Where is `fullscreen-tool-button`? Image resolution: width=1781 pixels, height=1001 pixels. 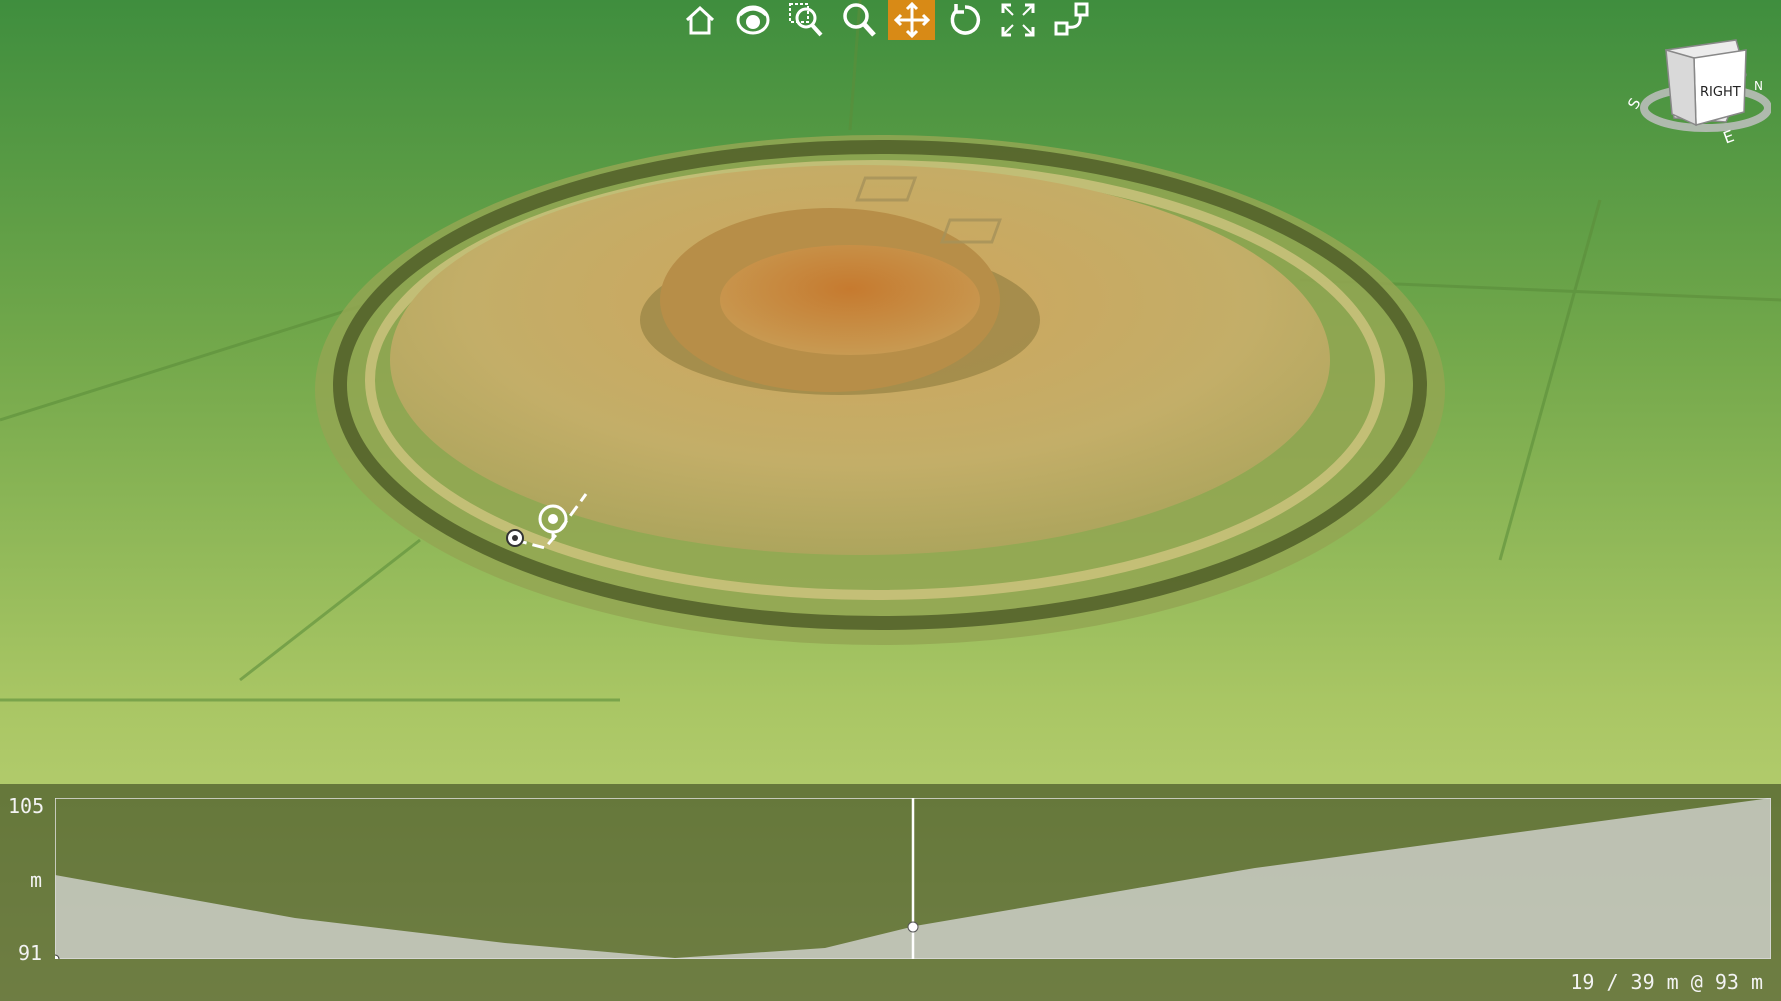 fullscreen-tool-button is located at coordinates (1017, 20).